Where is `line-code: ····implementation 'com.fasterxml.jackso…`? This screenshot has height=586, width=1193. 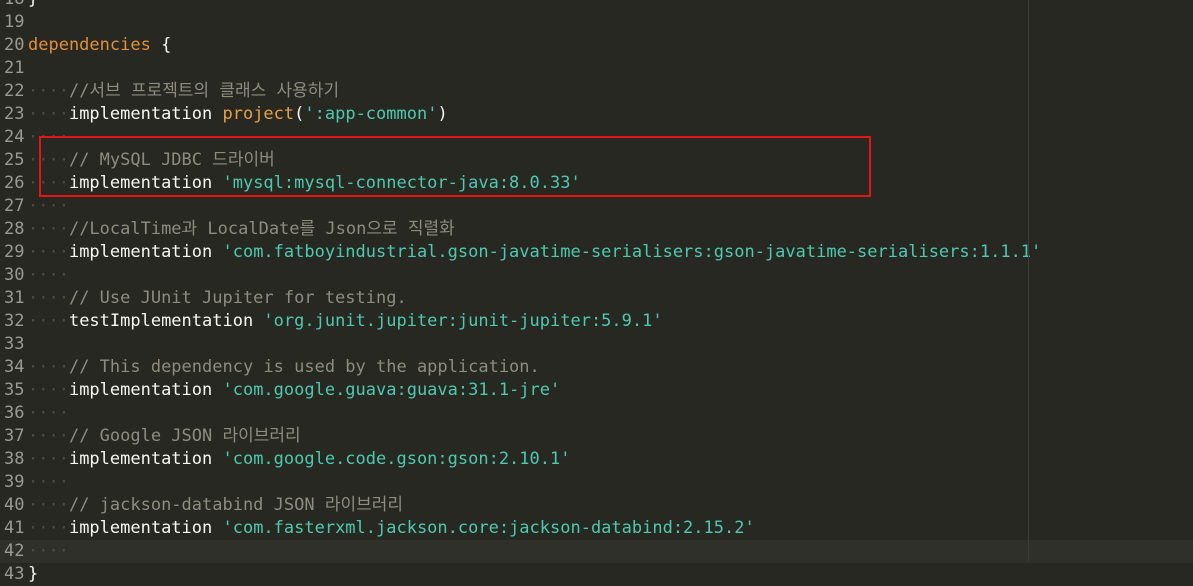
line-code: ····implementation 'com.fasterxml.jackso… is located at coordinates (391, 528).